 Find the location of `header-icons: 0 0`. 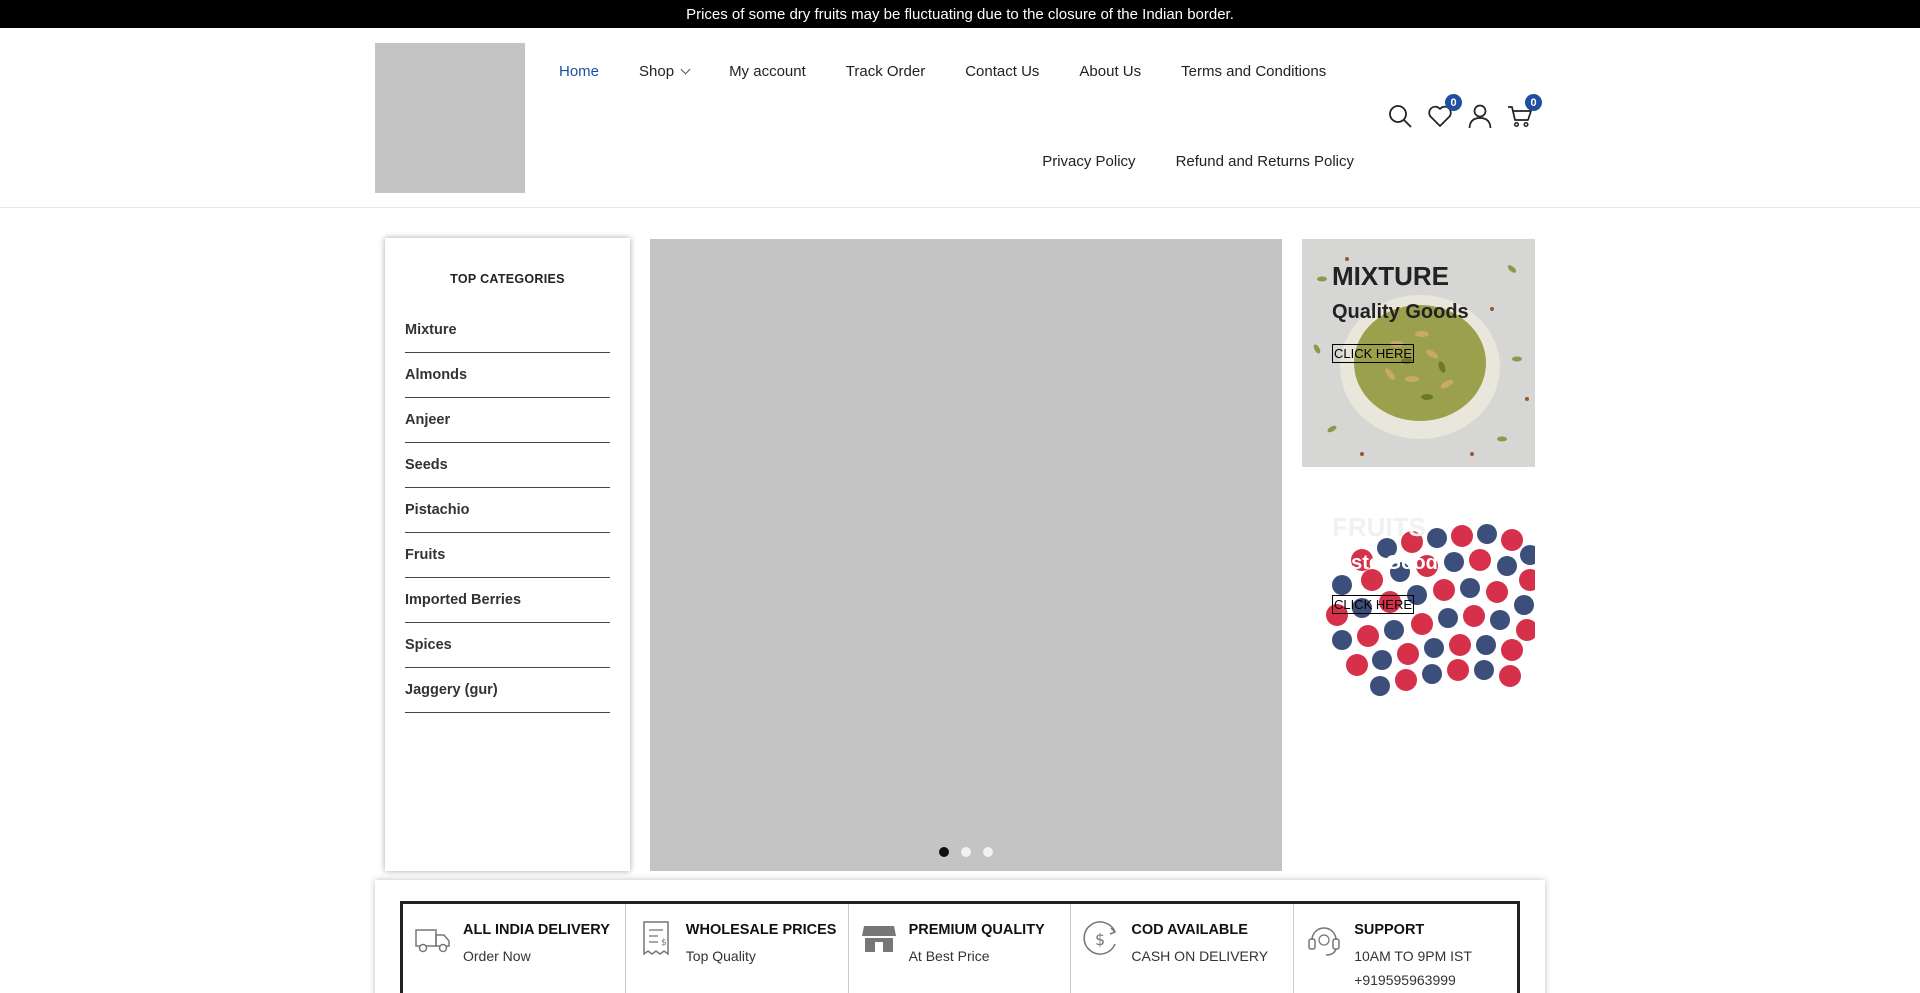

header-icons: 0 0 is located at coordinates (1464, 112).